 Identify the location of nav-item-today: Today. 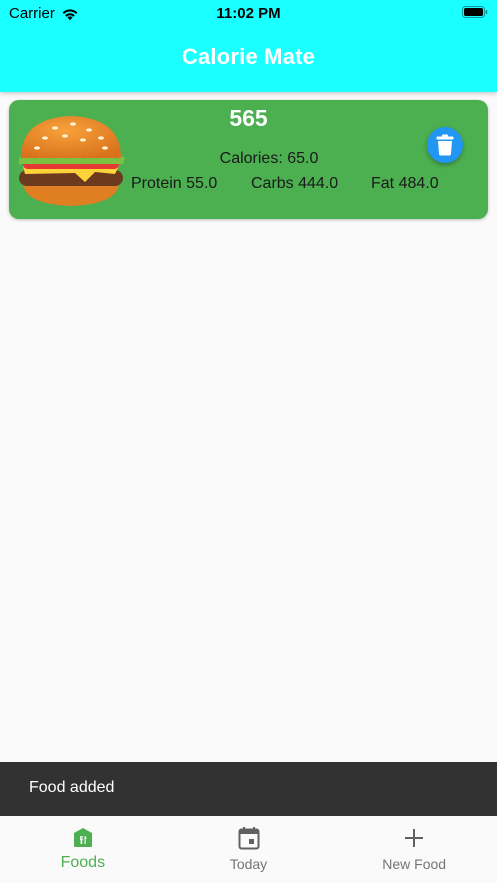
(249, 849).